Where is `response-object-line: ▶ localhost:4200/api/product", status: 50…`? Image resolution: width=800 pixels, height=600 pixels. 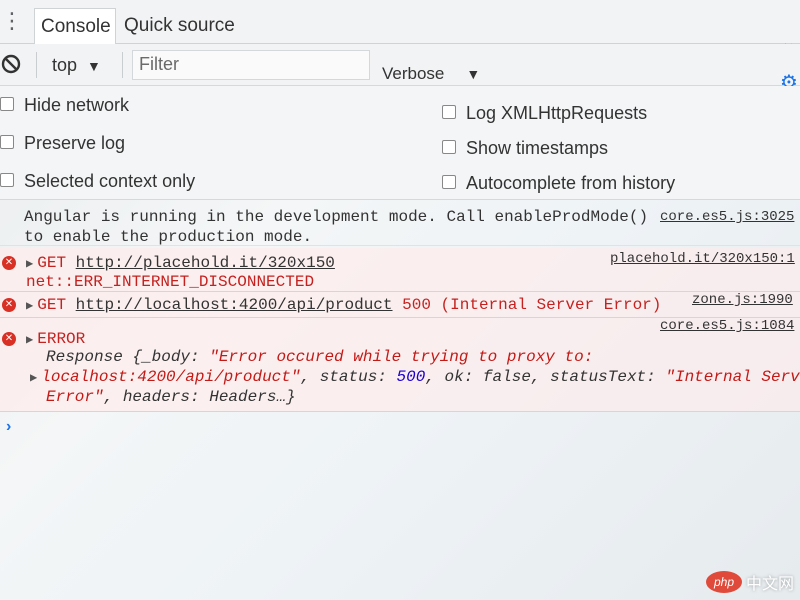
response-object-line: ▶ localhost:4200/api/product", status: 50… is located at coordinates (415, 377).